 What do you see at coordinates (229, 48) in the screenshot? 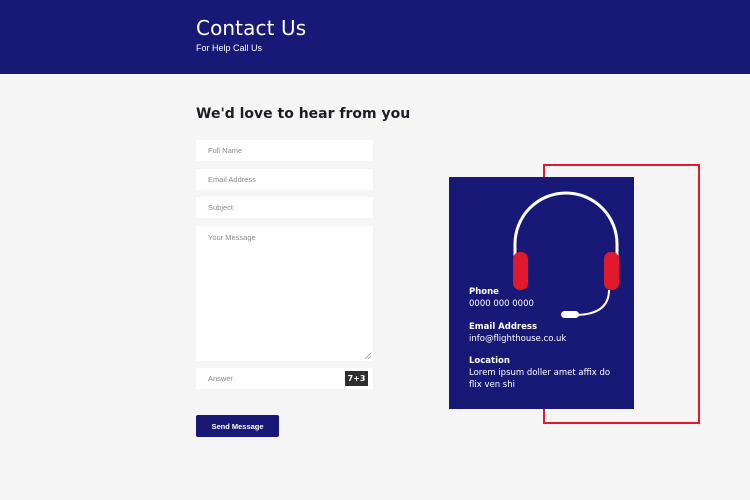
I see `page-subtitle: For Help Call Us` at bounding box center [229, 48].